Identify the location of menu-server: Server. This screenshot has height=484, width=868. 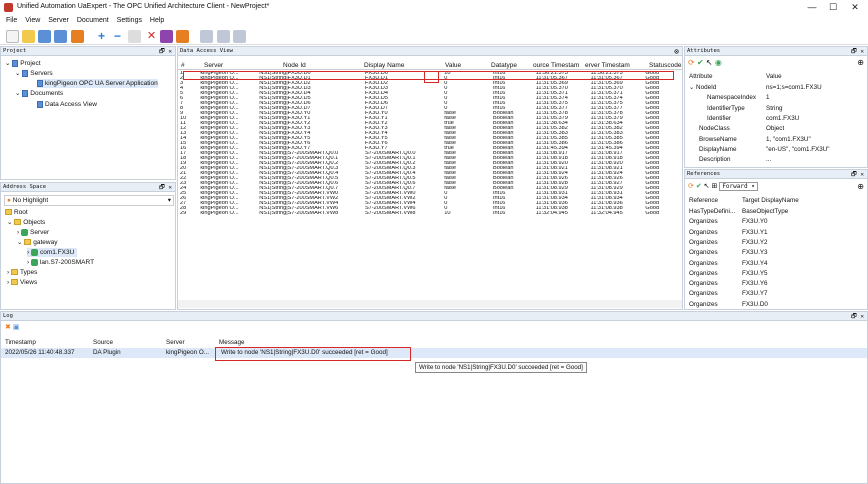
(58, 20).